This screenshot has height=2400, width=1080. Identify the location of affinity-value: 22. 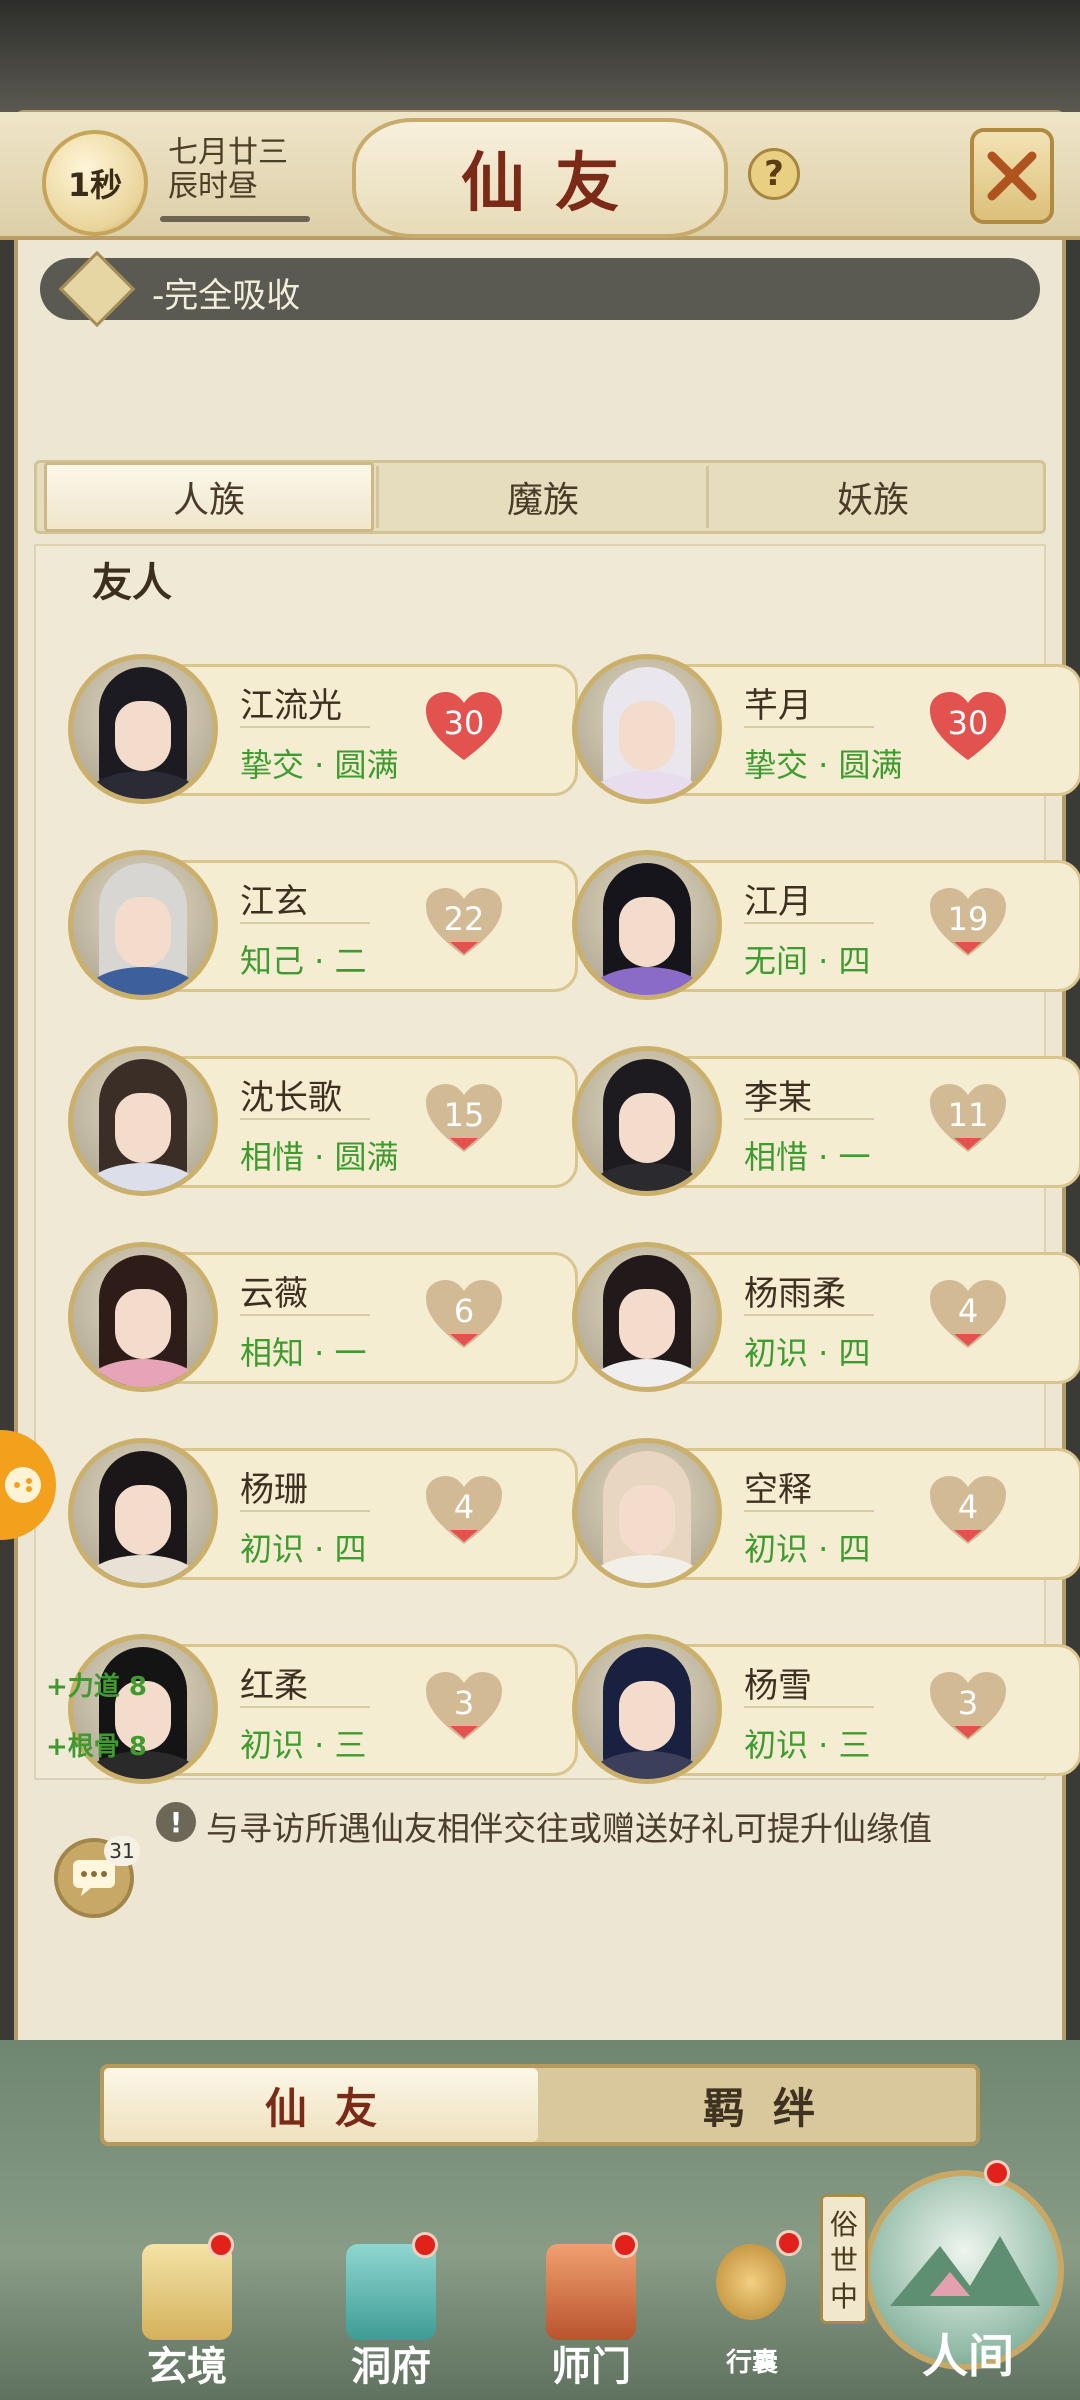
(464, 919).